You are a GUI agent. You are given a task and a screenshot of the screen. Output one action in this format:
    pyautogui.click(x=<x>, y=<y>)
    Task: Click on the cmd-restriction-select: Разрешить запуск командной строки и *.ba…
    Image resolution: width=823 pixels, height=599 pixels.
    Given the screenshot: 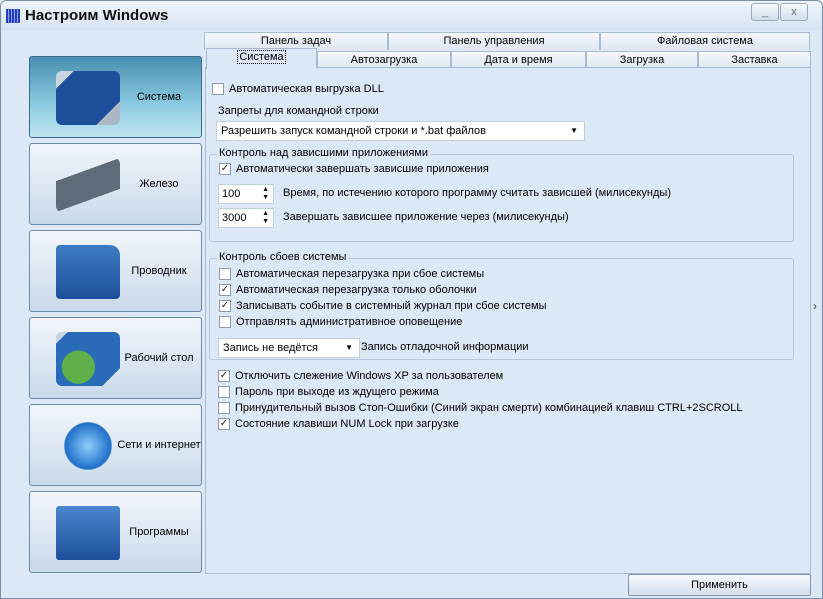 What is the action you would take?
    pyautogui.click(x=400, y=131)
    